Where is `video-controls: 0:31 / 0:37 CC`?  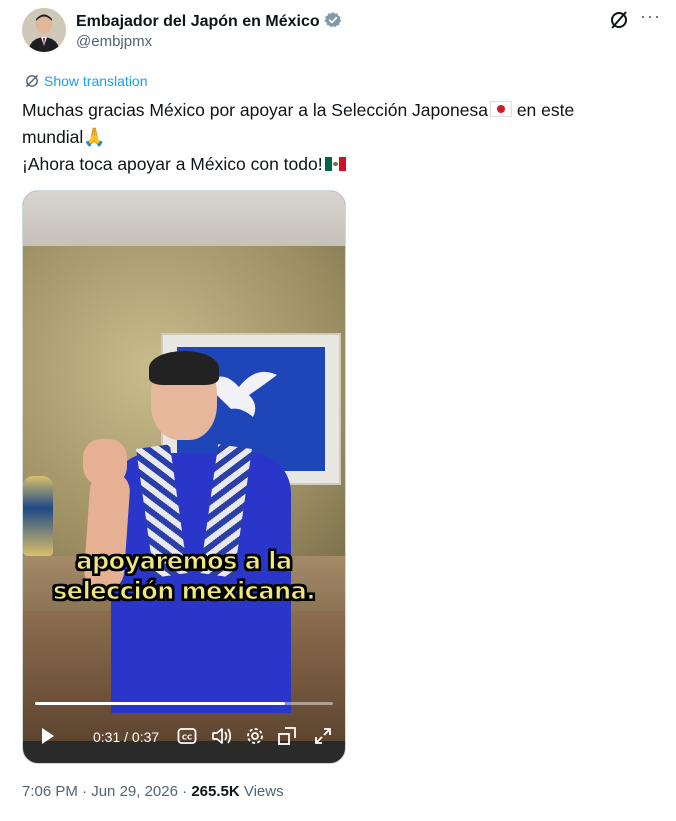
video-controls: 0:31 / 0:37 CC is located at coordinates (184, 737).